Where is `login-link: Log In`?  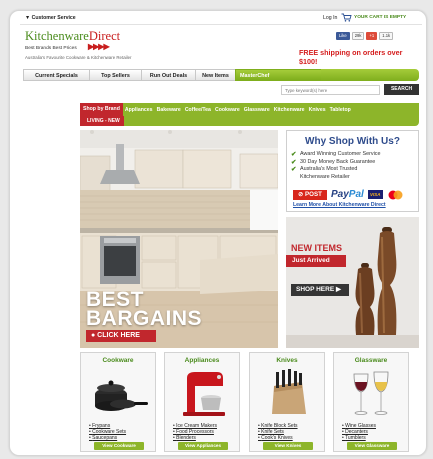
login-link: Log In is located at coordinates (330, 18).